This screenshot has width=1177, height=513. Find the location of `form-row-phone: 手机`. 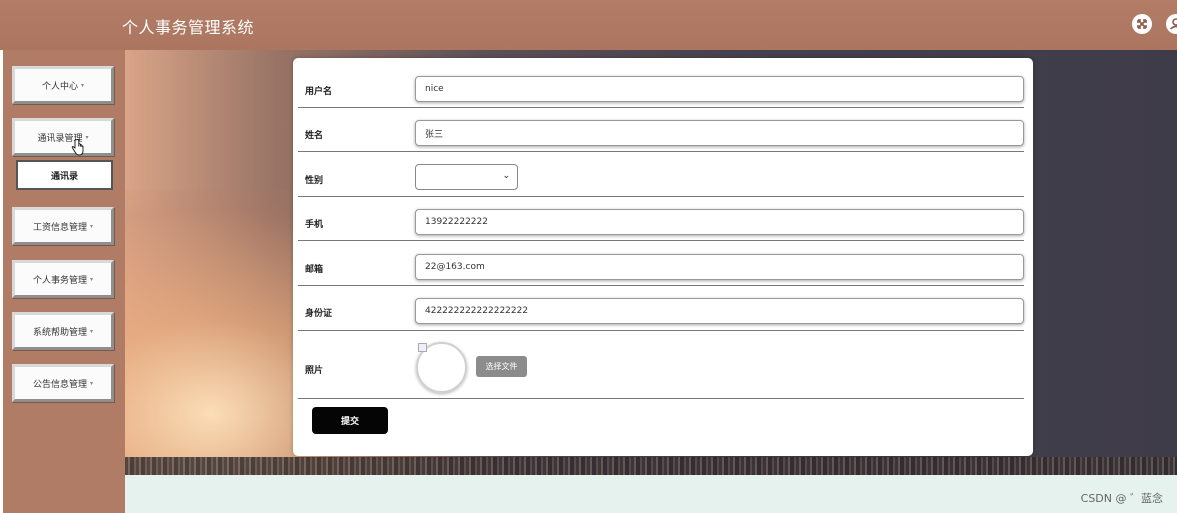

form-row-phone: 手机 is located at coordinates (661, 219).